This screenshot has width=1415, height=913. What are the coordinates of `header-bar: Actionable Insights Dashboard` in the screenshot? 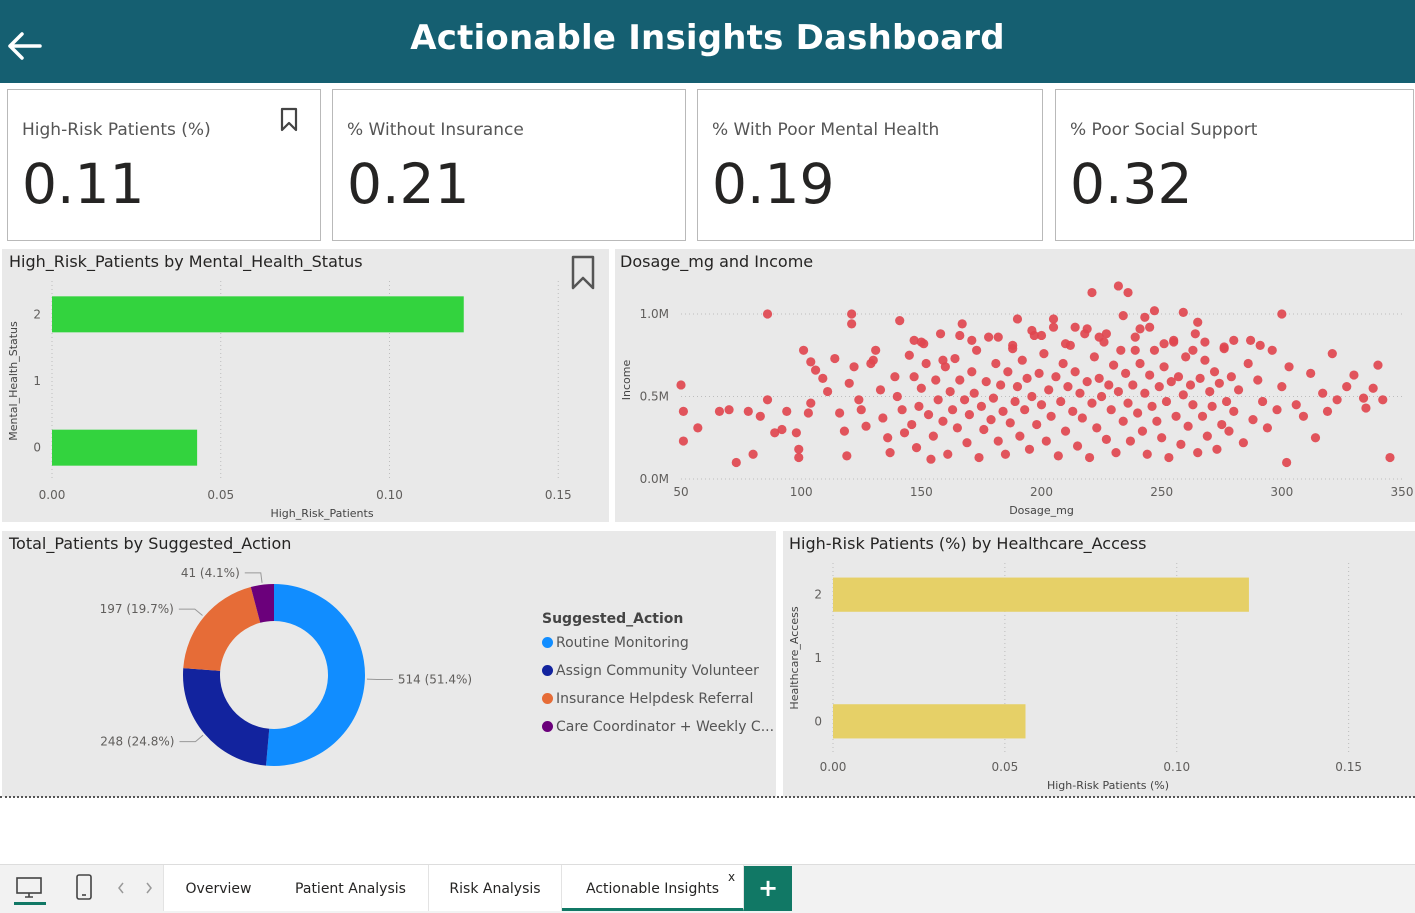 It's located at (707, 41).